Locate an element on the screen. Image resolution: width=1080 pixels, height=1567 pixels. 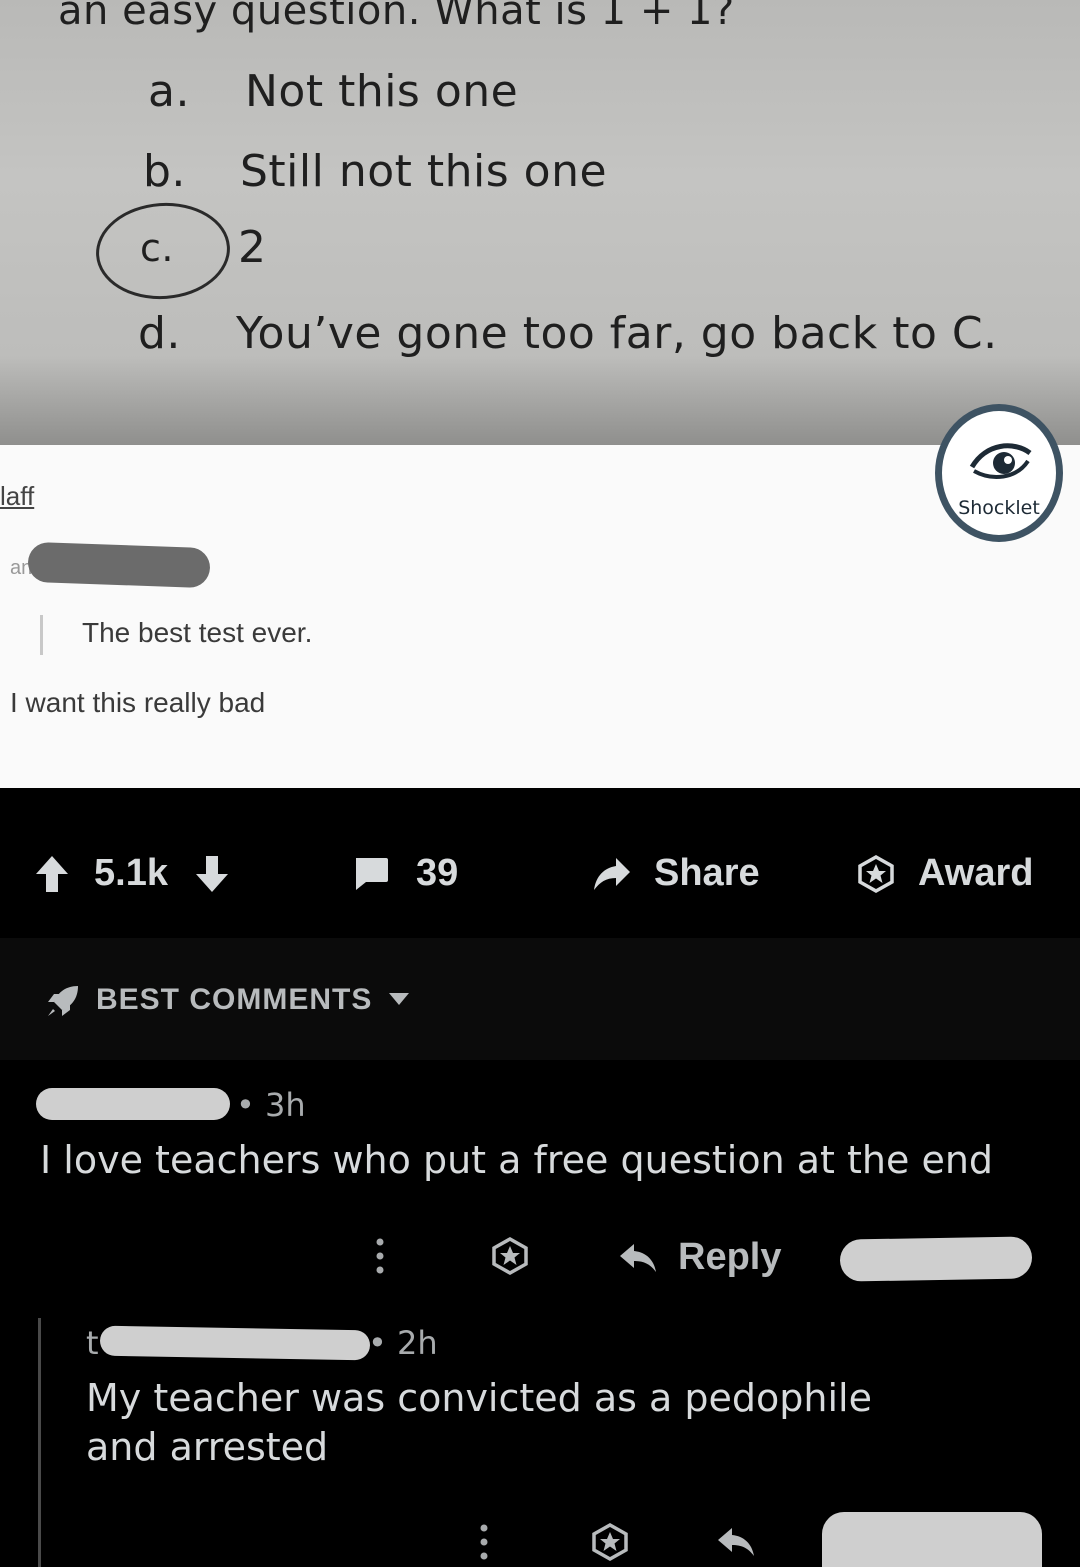
share-button: Share is located at coordinates (676, 873).